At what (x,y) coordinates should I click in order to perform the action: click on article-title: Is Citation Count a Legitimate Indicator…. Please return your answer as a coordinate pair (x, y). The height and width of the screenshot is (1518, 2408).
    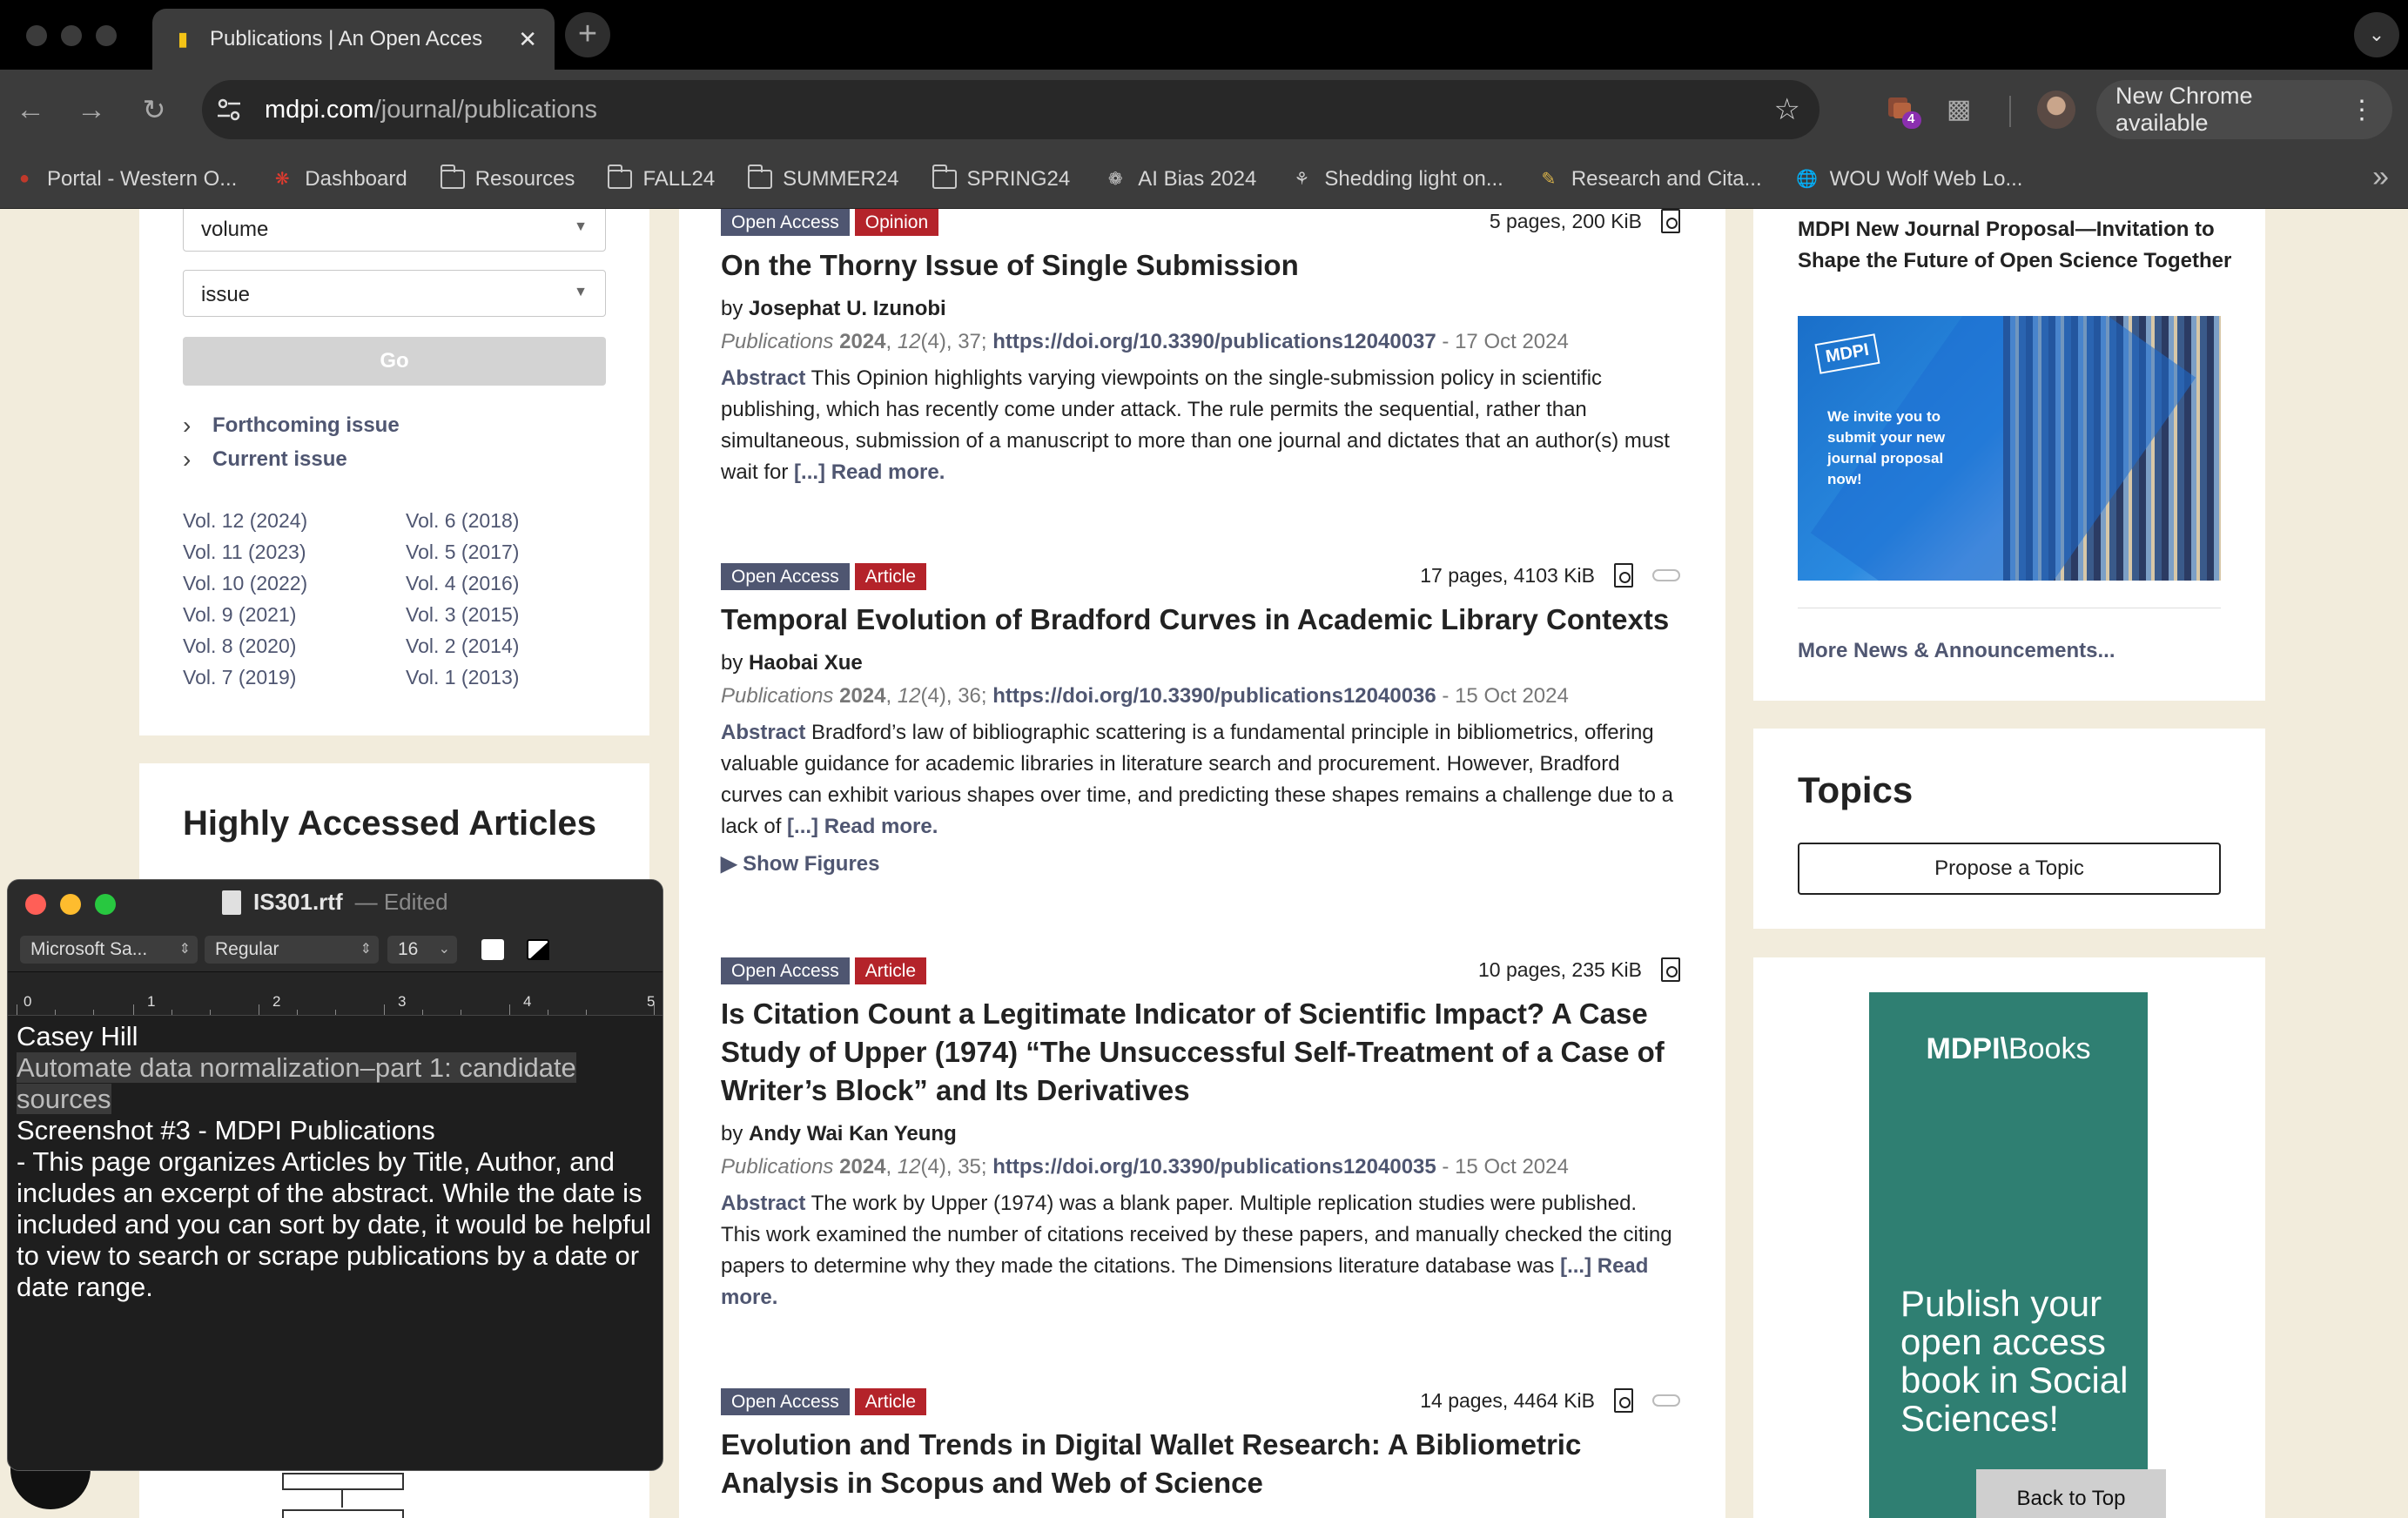
    Looking at the image, I should click on (1200, 1052).